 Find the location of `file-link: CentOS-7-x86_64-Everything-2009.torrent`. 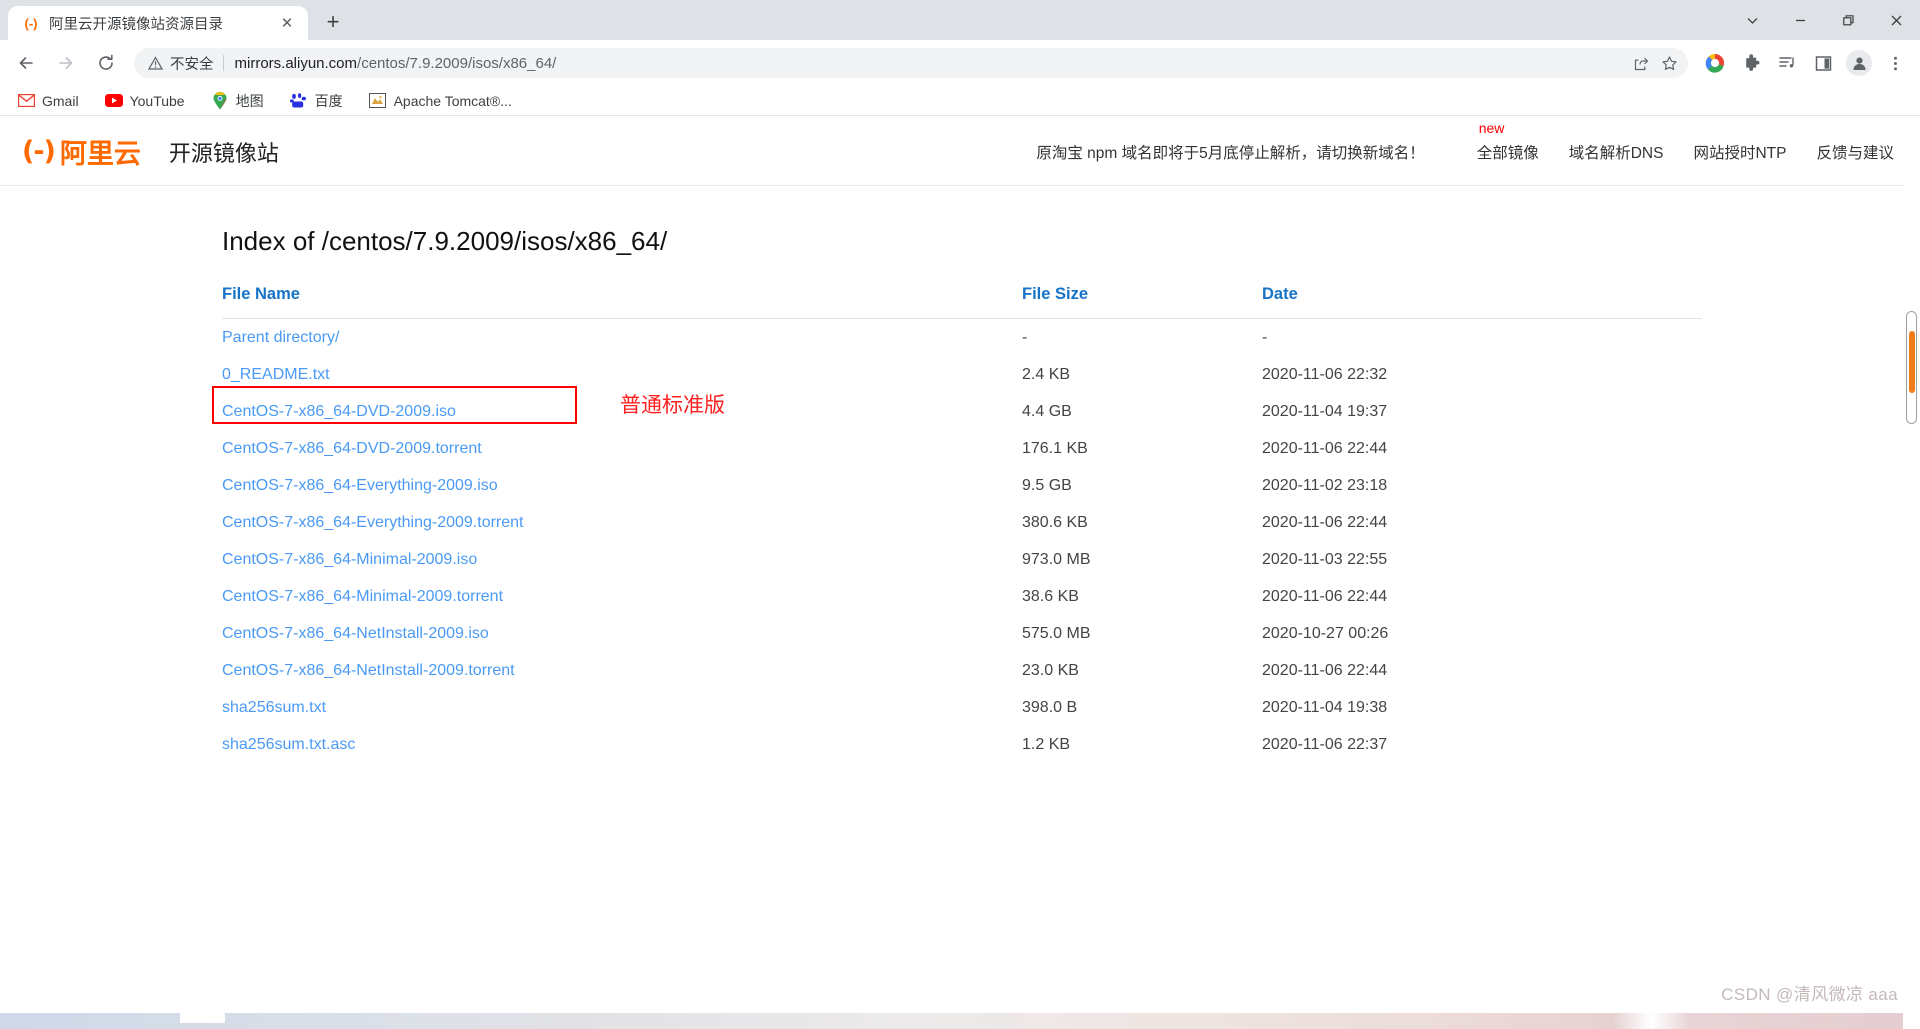

file-link: CentOS-7-x86_64-Everything-2009.torrent is located at coordinates (373, 522).